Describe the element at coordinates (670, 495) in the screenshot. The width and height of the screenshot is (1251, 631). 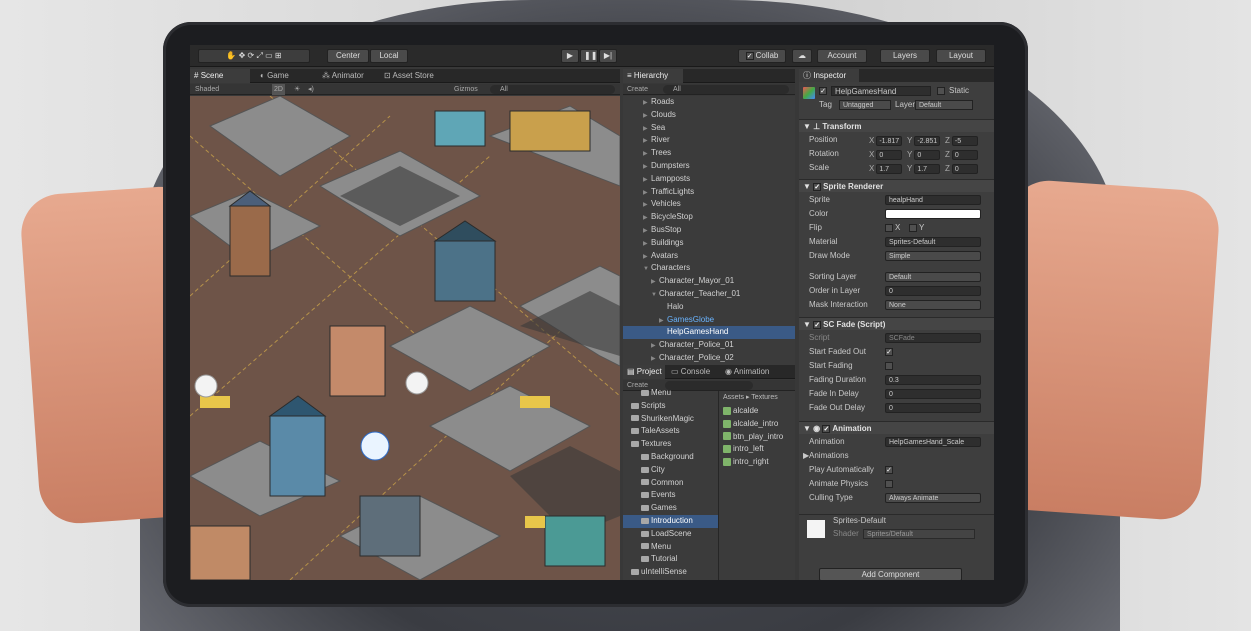
I see `project-folder-item: Events` at that location.